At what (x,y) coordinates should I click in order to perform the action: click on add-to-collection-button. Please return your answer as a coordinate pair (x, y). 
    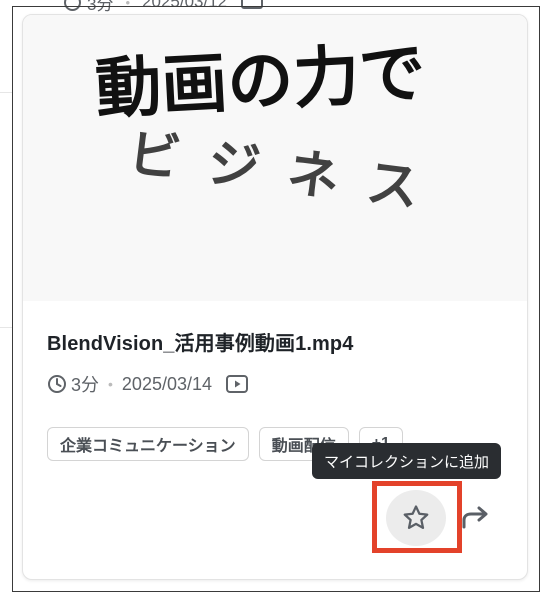
    Looking at the image, I should click on (416, 518).